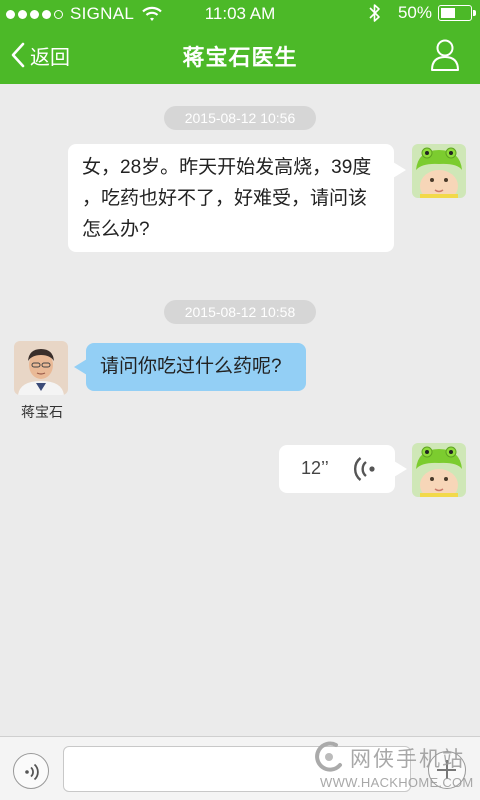 This screenshot has width=480, height=800. I want to click on voice-input-toggle, so click(31, 771).